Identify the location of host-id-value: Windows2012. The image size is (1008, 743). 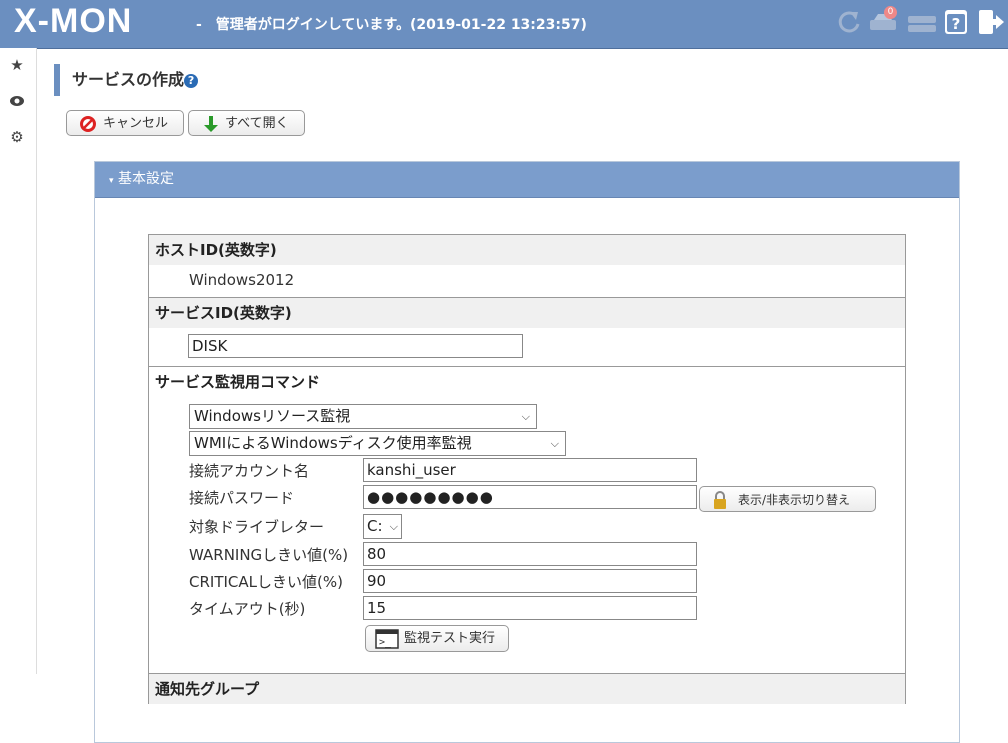
(242, 280).